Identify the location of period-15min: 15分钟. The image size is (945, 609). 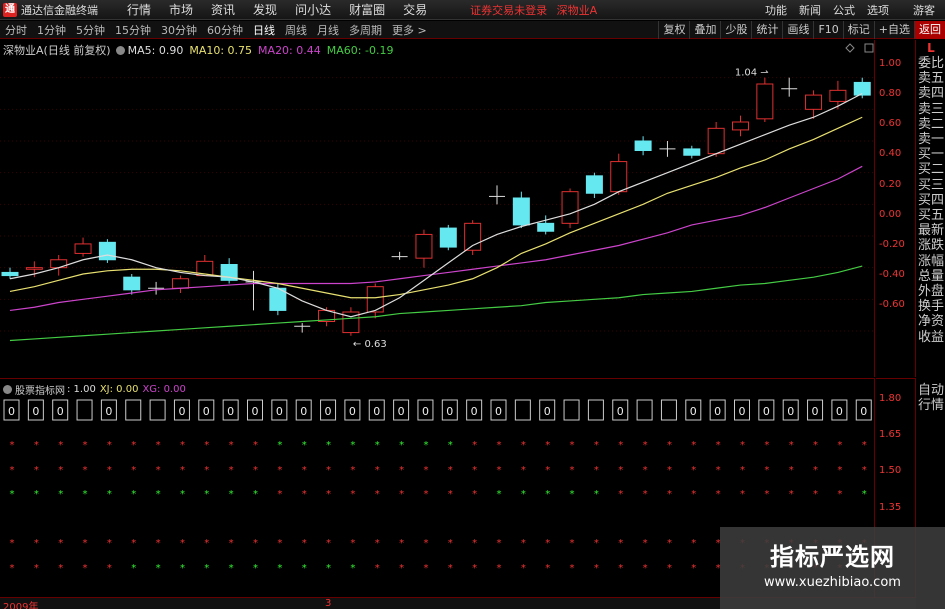
(133, 30).